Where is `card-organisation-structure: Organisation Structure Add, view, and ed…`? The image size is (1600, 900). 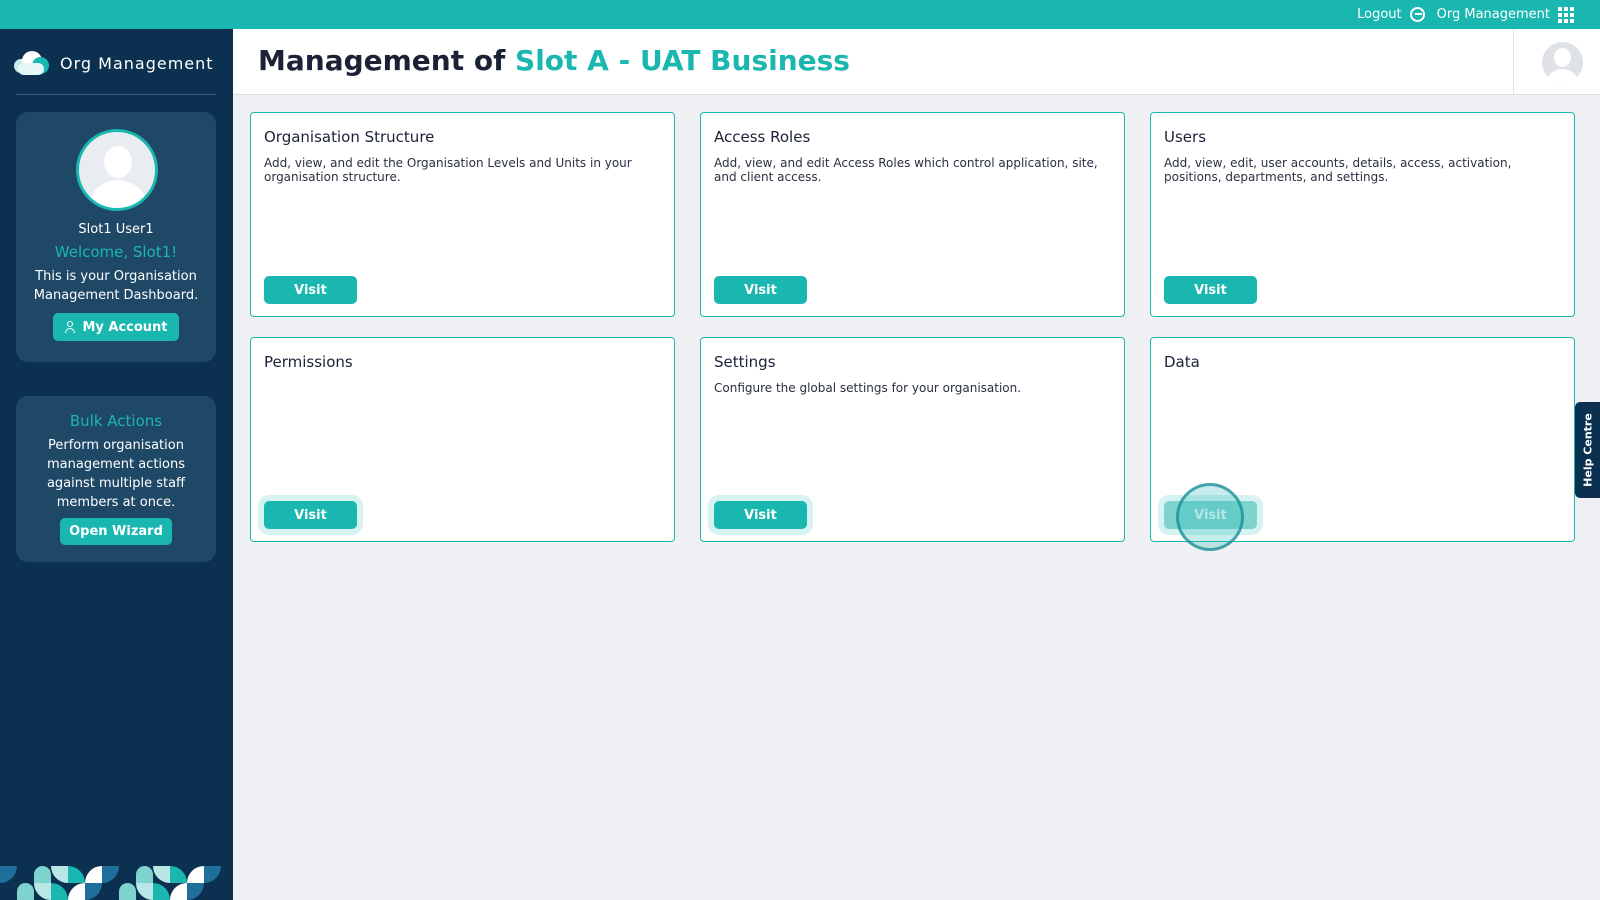
card-organisation-structure: Organisation Structure Add, view, and ed… is located at coordinates (462, 214).